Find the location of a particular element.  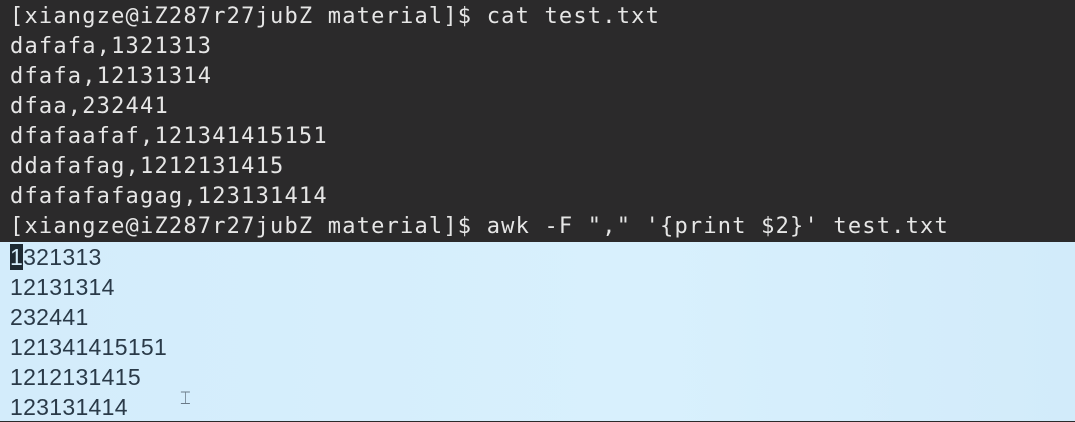

output-line: 12131314 is located at coordinates (62, 287).